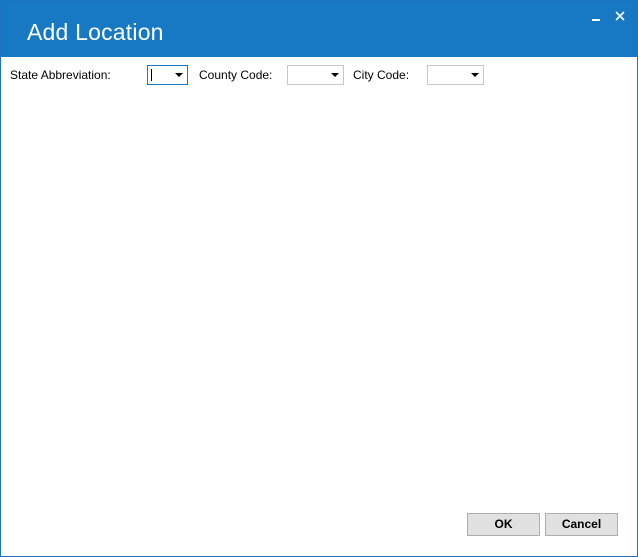 The width and height of the screenshot is (638, 557). Describe the element at coordinates (581, 524) in the screenshot. I see `cancel-button: Cancel` at that location.